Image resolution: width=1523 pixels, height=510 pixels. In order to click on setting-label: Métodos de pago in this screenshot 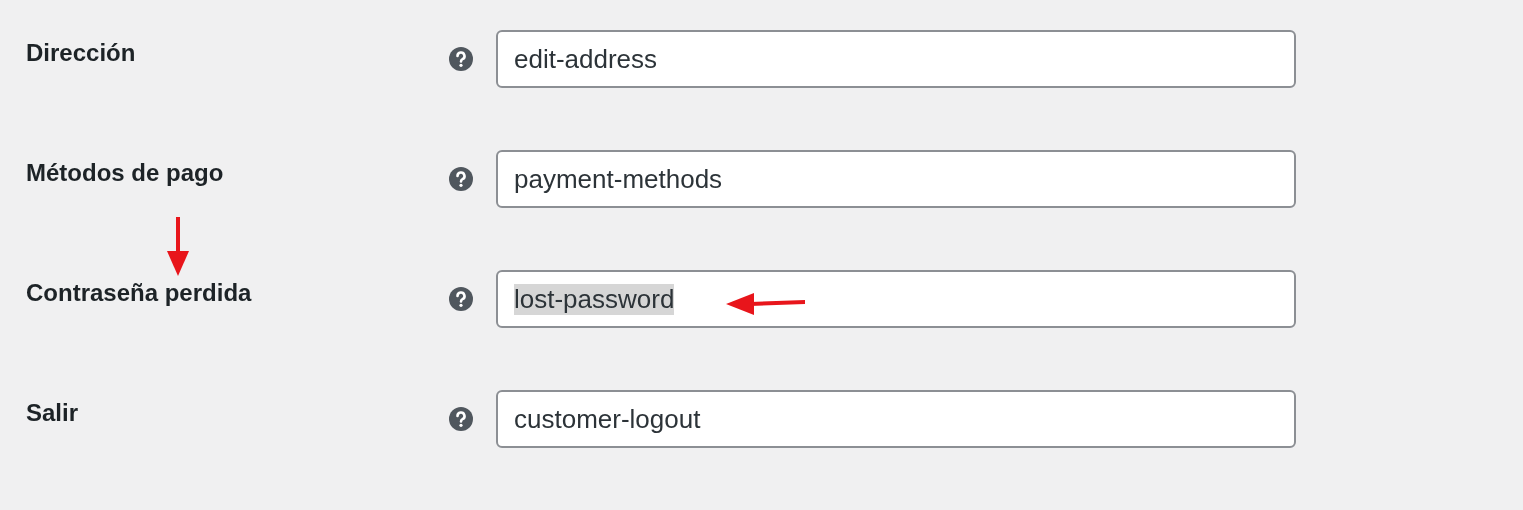, I will do `click(125, 173)`.